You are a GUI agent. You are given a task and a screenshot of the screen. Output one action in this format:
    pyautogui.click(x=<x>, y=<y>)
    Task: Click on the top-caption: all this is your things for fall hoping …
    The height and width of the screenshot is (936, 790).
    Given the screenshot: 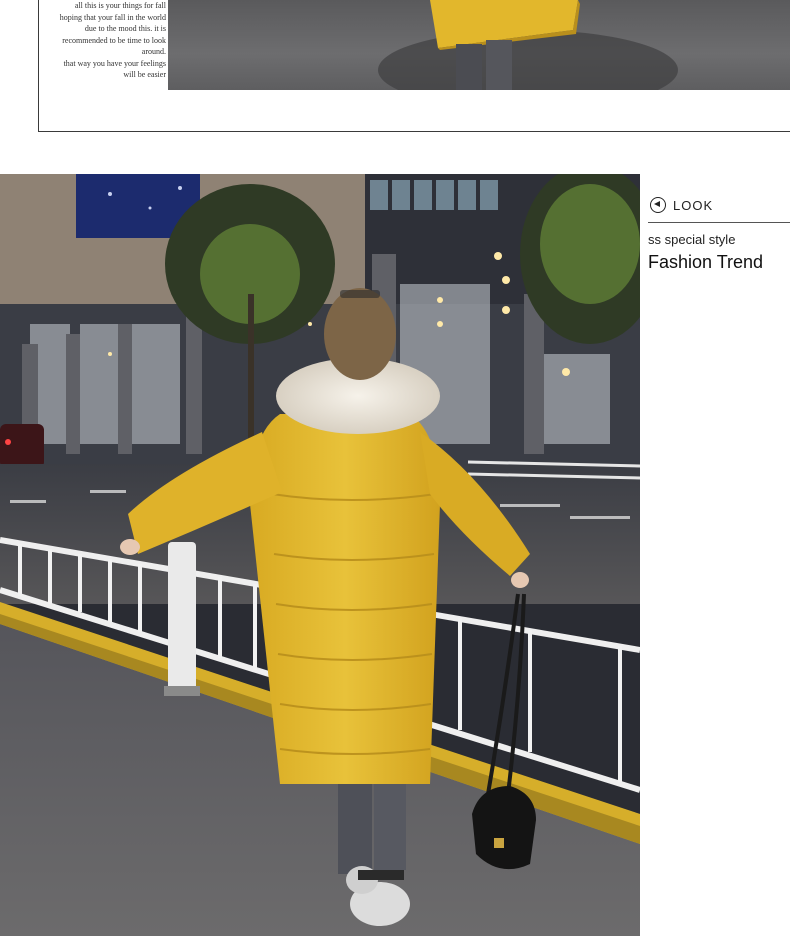 What is the action you would take?
    pyautogui.click(x=105, y=45)
    